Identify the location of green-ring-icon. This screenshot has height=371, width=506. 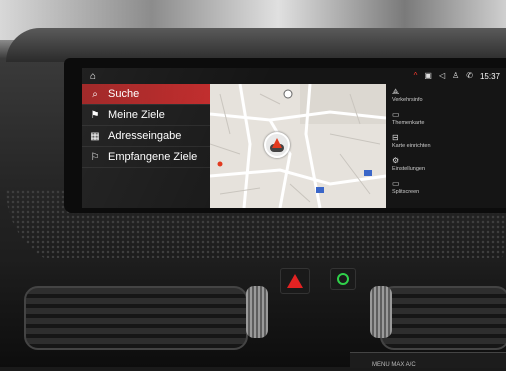
(343, 279).